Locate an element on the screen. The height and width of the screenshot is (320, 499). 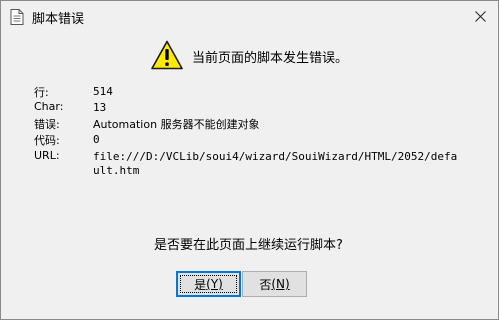
detail-label-error: 错误: is located at coordinates (47, 124).